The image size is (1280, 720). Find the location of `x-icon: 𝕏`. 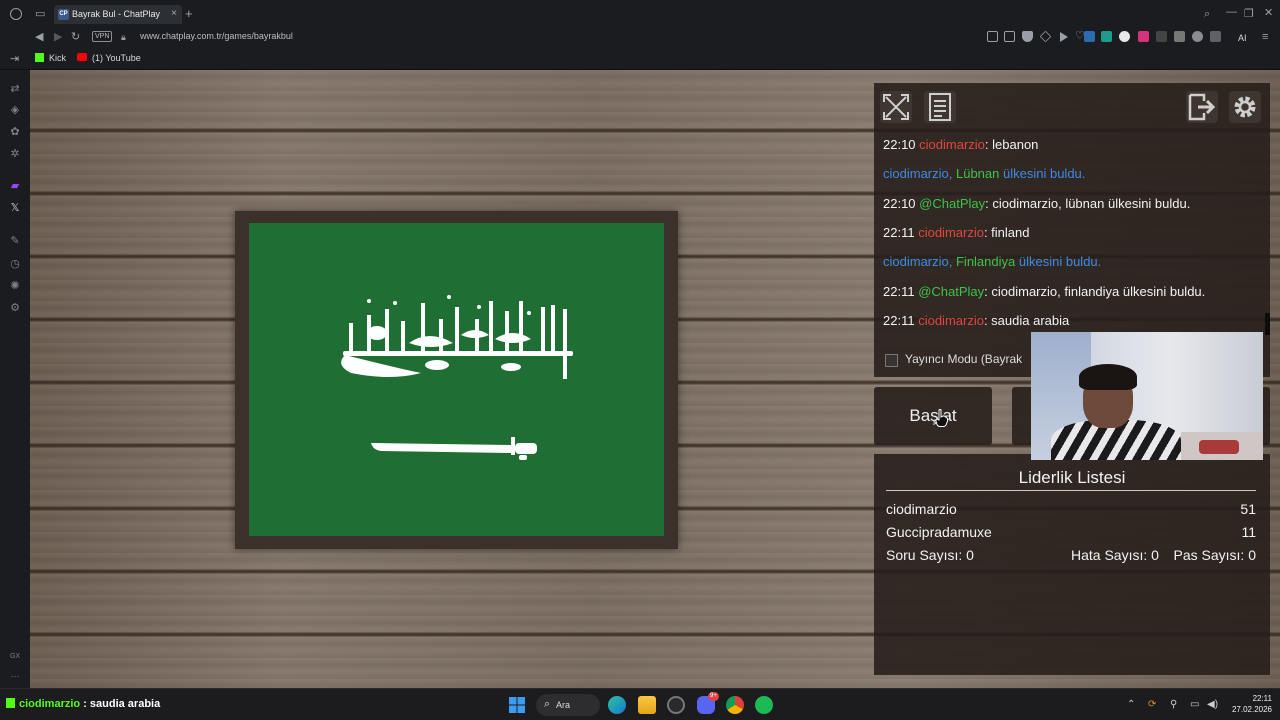

x-icon: 𝕏 is located at coordinates (15, 208).